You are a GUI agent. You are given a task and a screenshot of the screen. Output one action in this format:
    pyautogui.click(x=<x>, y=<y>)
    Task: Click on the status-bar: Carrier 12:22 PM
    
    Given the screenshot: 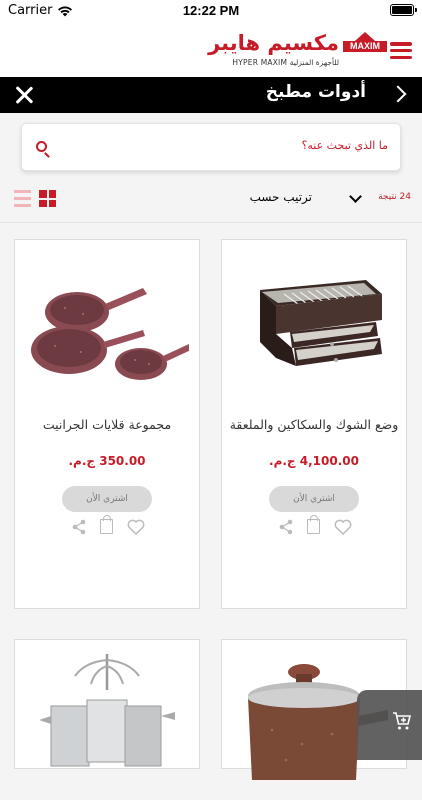 What is the action you would take?
    pyautogui.click(x=211, y=11)
    